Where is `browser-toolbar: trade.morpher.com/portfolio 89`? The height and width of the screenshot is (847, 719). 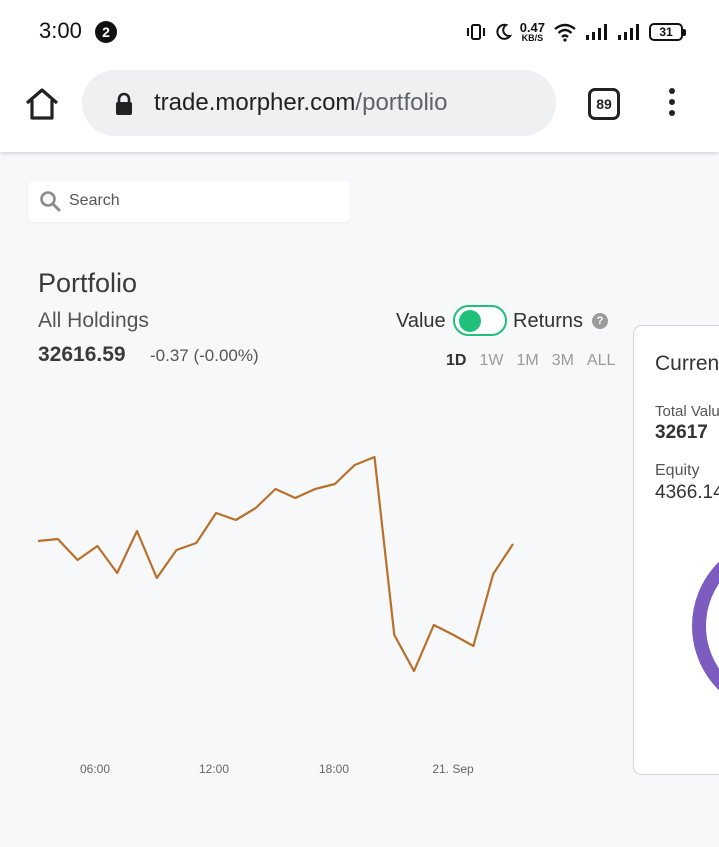 browser-toolbar: trade.morpher.com/portfolio 89 is located at coordinates (359, 107).